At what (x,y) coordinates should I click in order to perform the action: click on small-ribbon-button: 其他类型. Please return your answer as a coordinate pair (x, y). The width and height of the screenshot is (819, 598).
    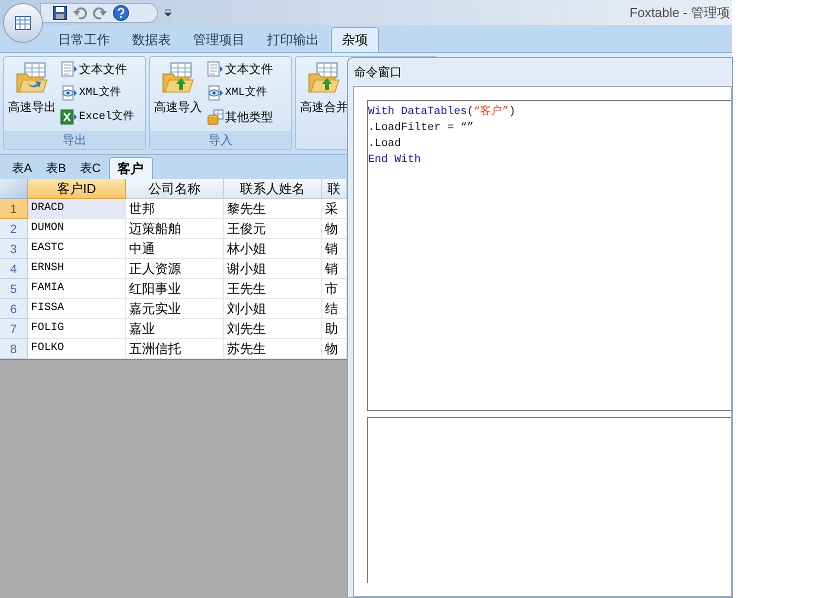
    Looking at the image, I should click on (239, 117).